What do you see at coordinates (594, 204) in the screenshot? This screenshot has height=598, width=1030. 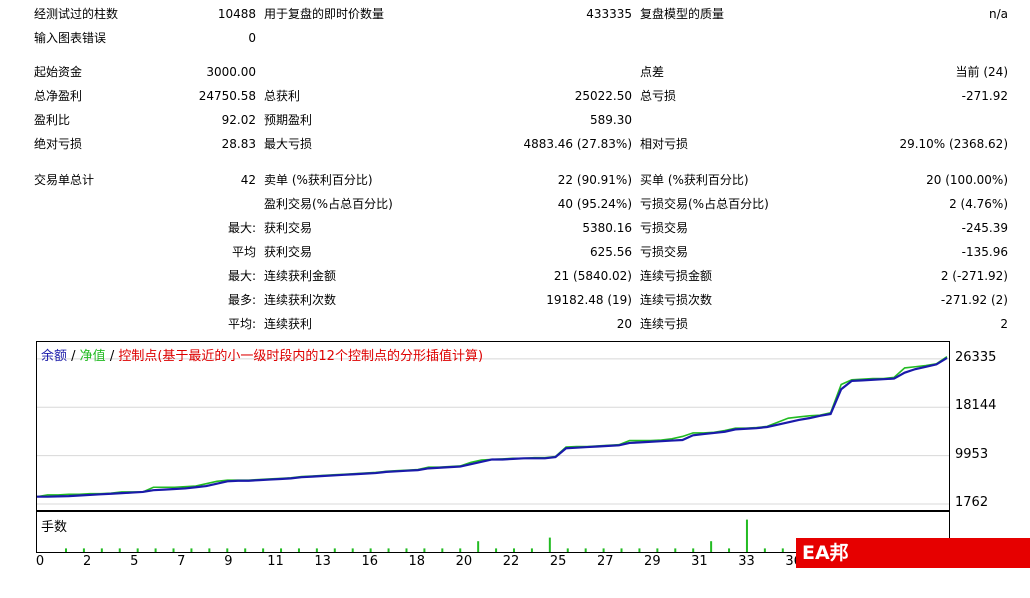 I see `profit-trades-value: 40 (95.24%)` at bounding box center [594, 204].